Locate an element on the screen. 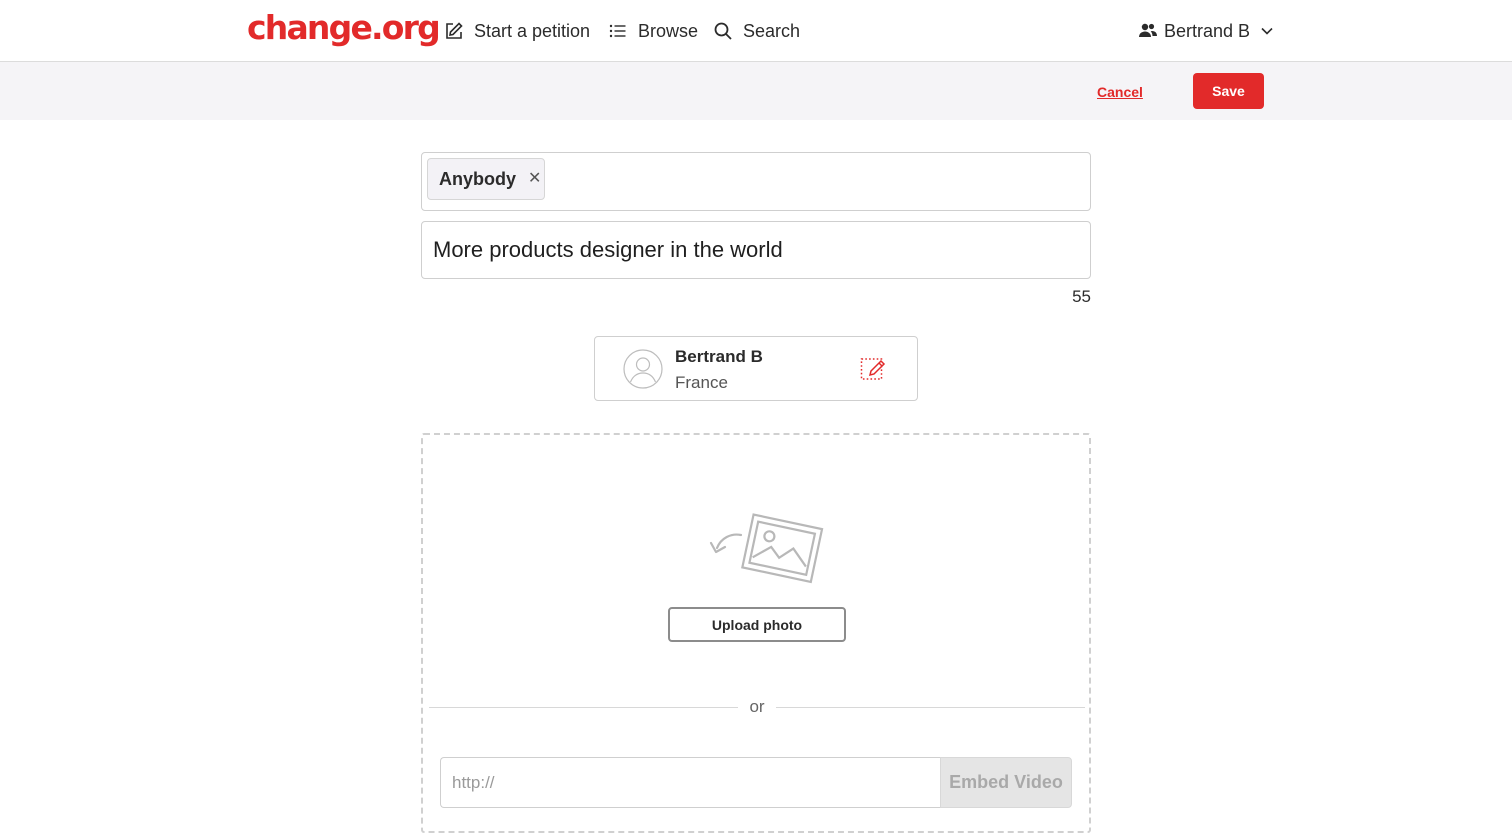 The height and width of the screenshot is (833, 1512). upload-photo-button: Upload photo is located at coordinates (757, 624).